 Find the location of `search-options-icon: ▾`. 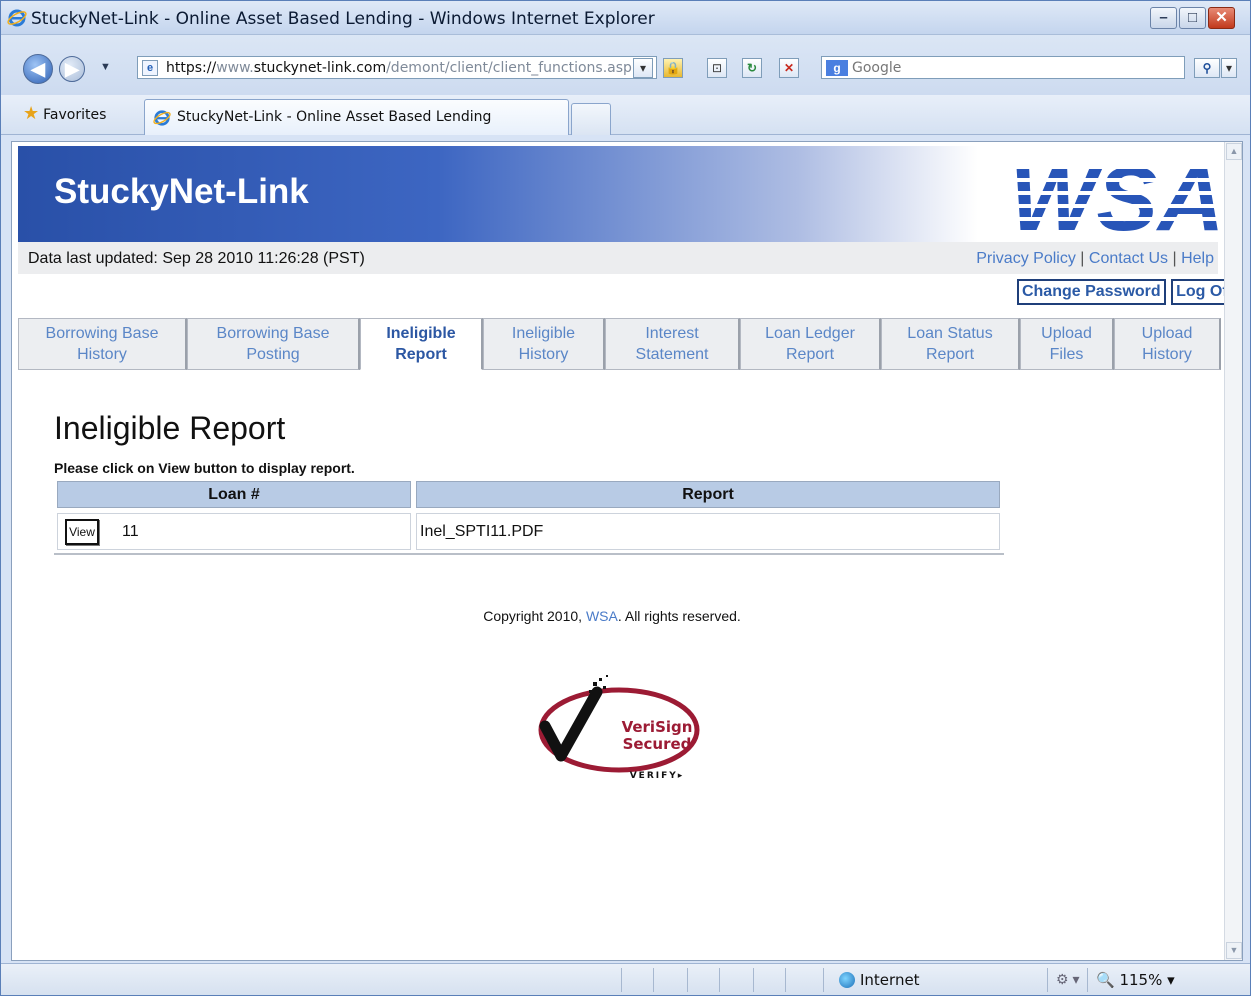

search-options-icon: ▾ is located at coordinates (1229, 68).